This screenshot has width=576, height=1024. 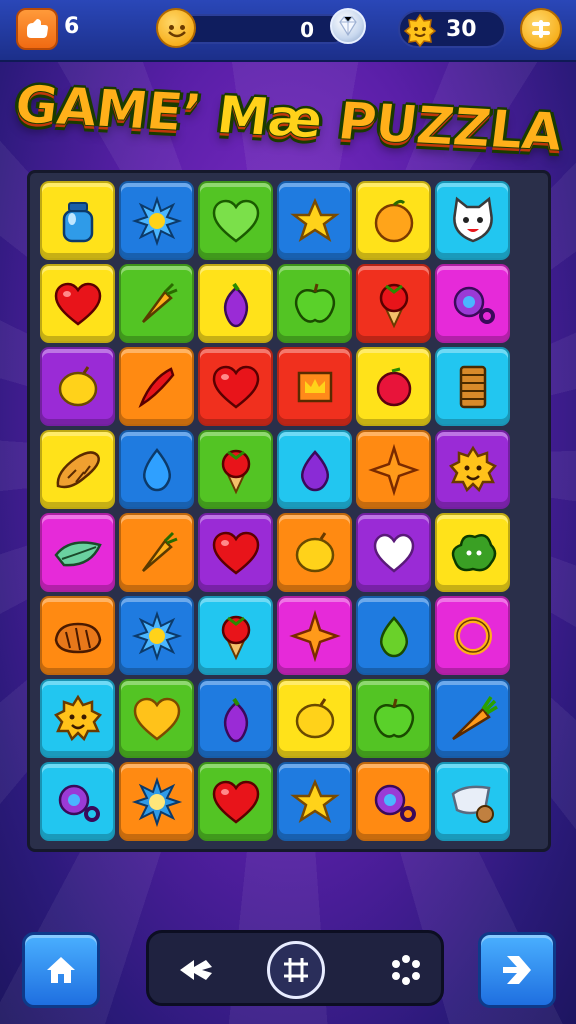 What do you see at coordinates (393, 635) in the screenshot?
I see `tile-r6-c5` at bounding box center [393, 635].